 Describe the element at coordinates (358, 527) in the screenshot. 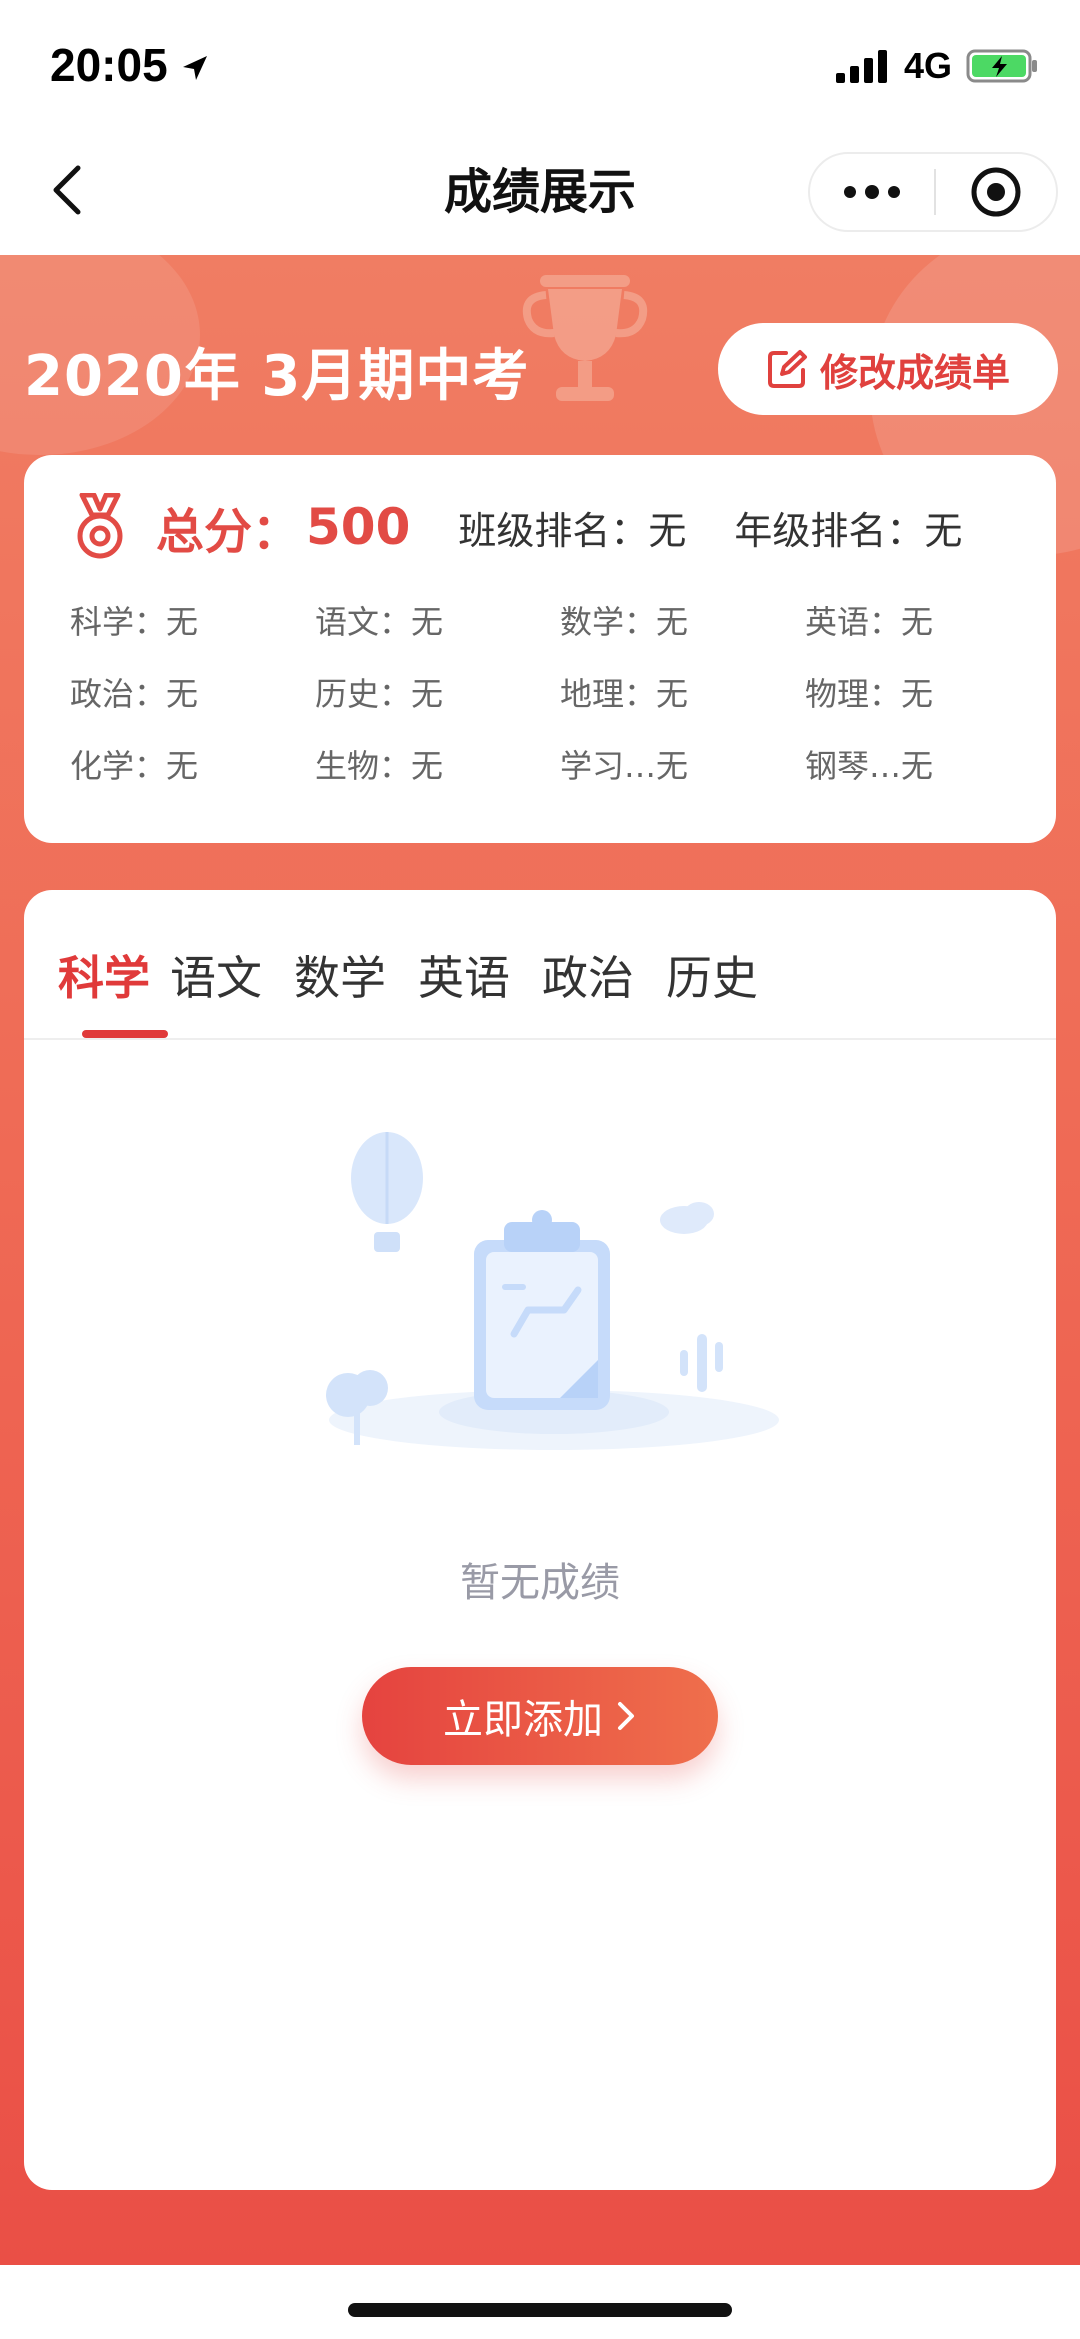

I see `total-score-value: 500` at that location.